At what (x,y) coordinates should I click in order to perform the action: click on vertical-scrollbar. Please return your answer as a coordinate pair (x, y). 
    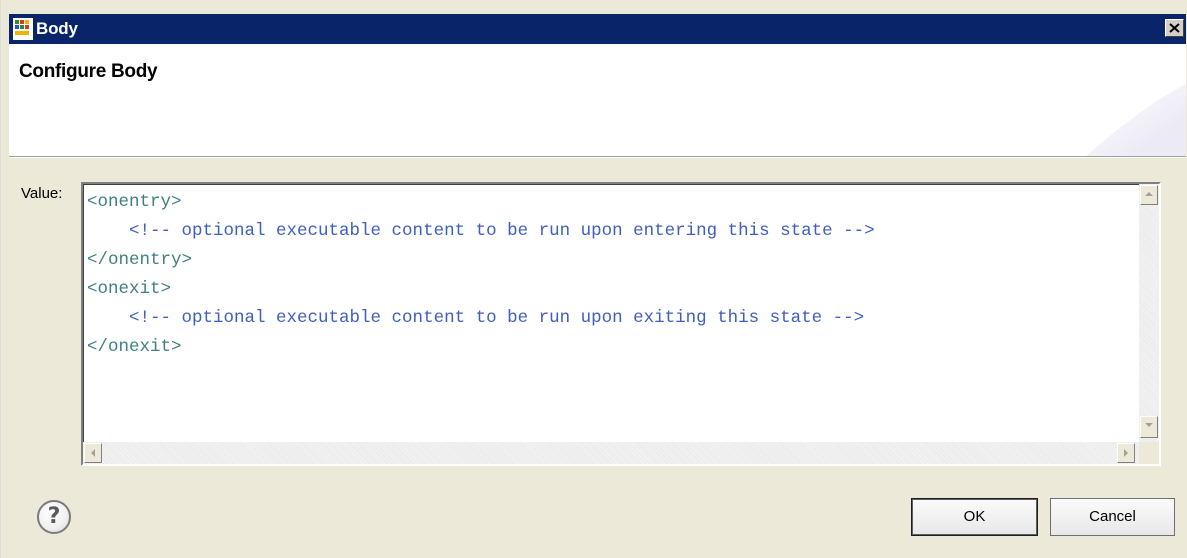
    Looking at the image, I should click on (1149, 313).